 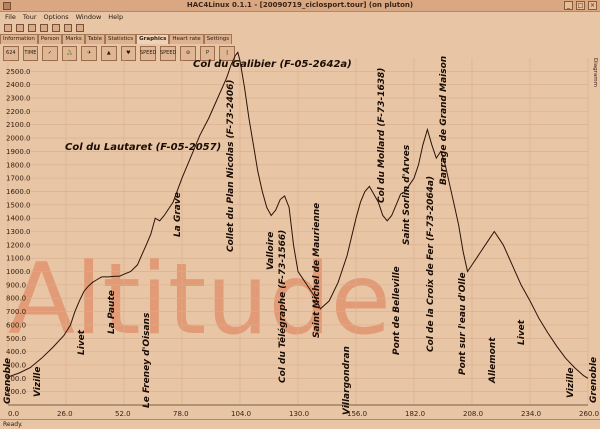 I want to click on x-tick-label: 0.0, so click(x=13, y=414).